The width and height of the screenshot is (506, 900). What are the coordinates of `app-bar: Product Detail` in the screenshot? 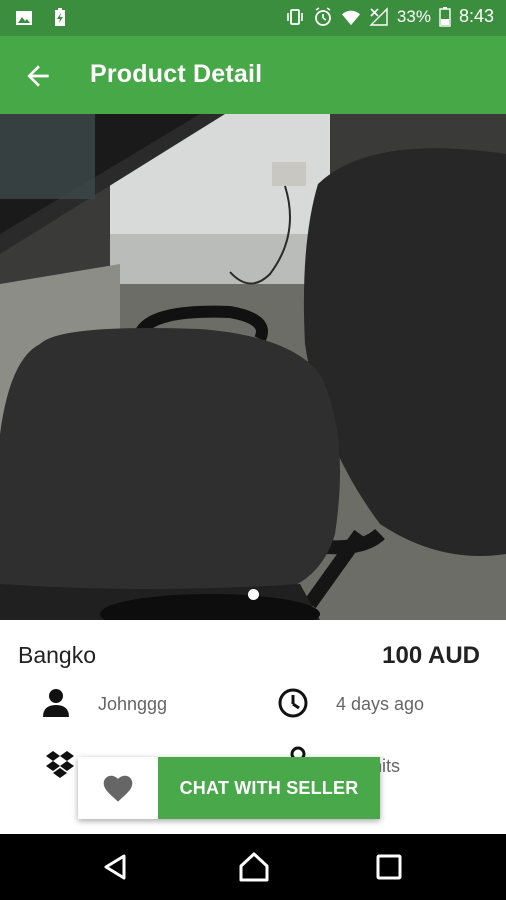 It's located at (253, 75).